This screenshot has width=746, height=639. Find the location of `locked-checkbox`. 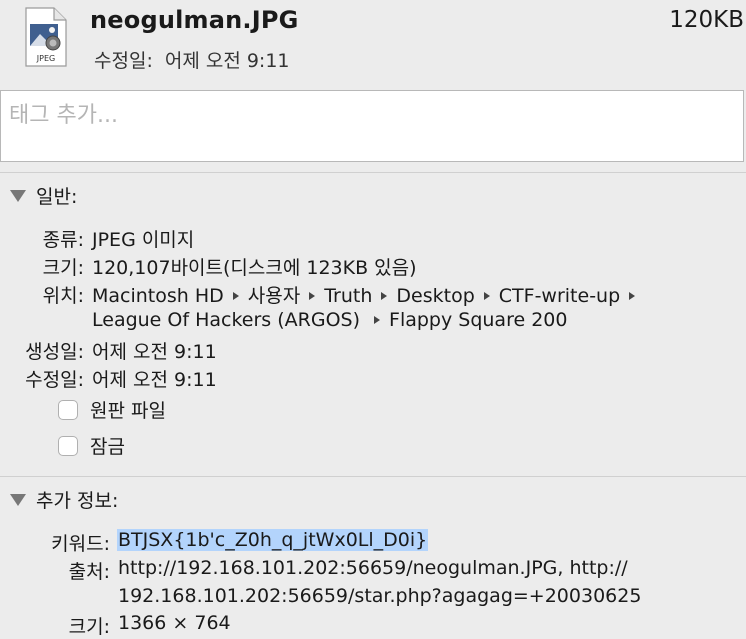

locked-checkbox is located at coordinates (68, 445).